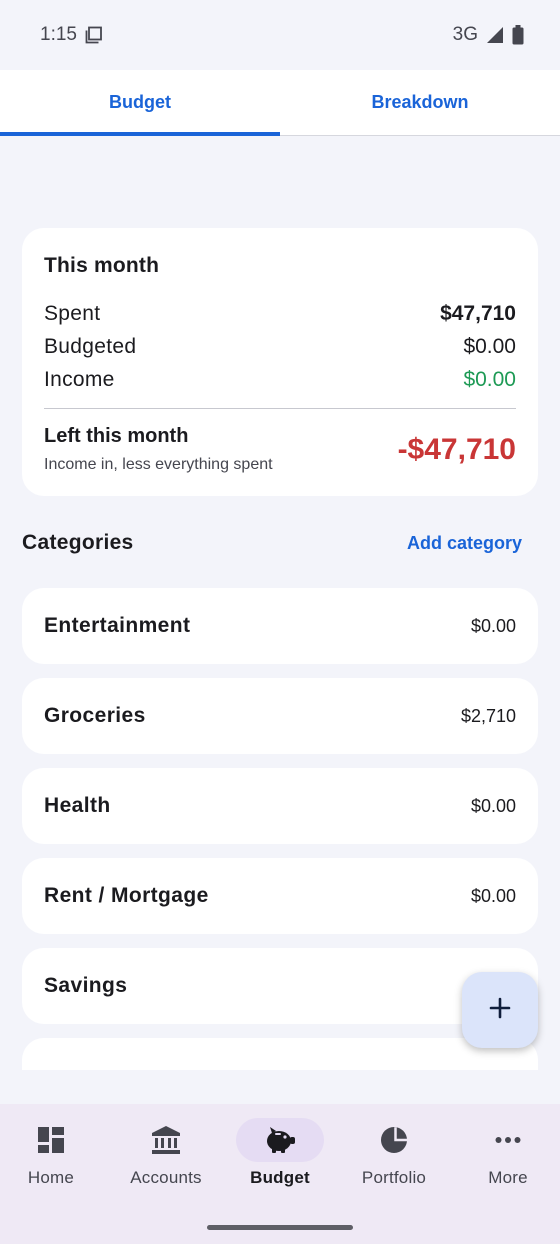  I want to click on home-indicator, so click(280, 1227).